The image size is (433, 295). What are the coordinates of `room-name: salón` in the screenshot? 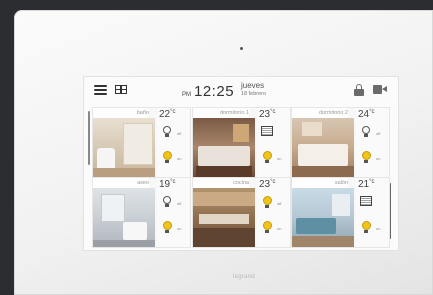 It's located at (320, 183).